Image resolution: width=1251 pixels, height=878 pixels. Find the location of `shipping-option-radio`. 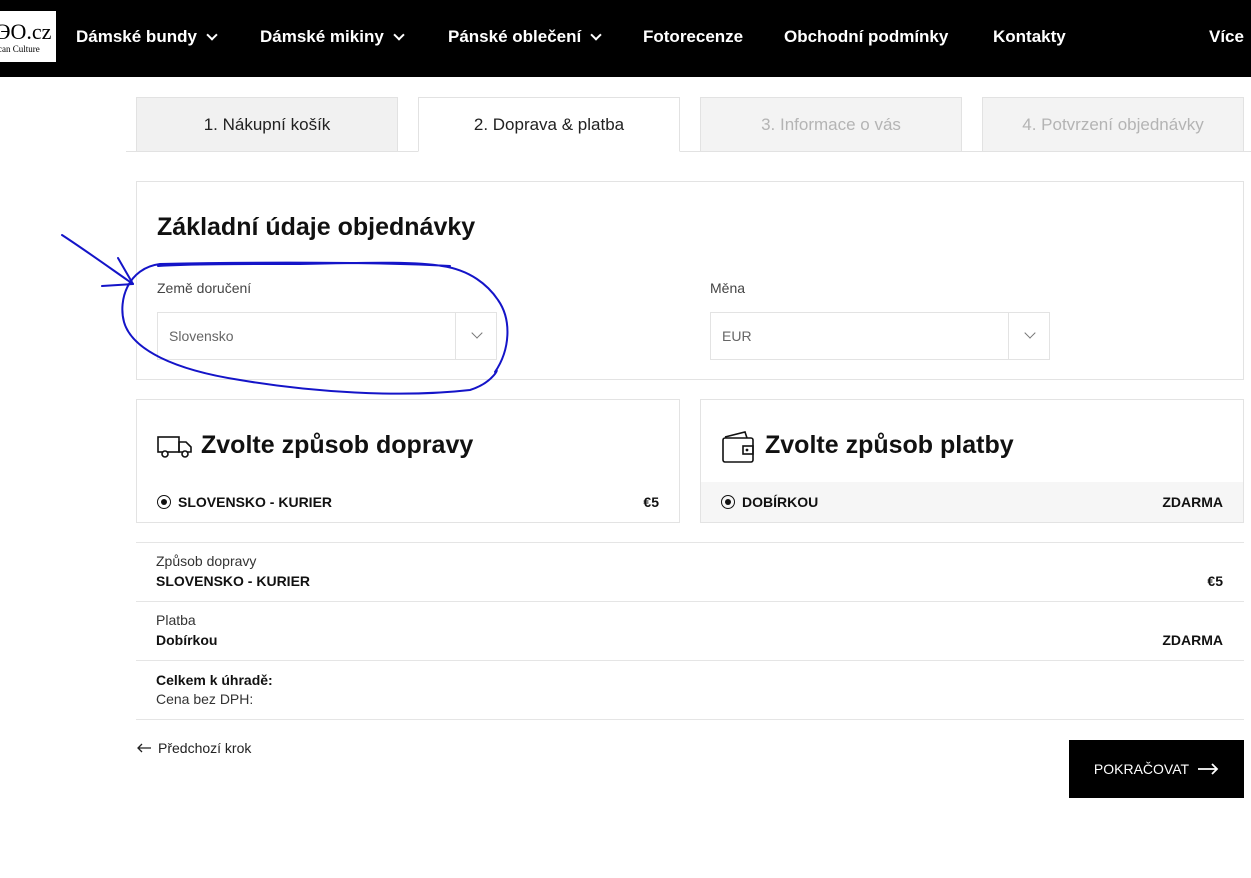

shipping-option-radio is located at coordinates (164, 502).